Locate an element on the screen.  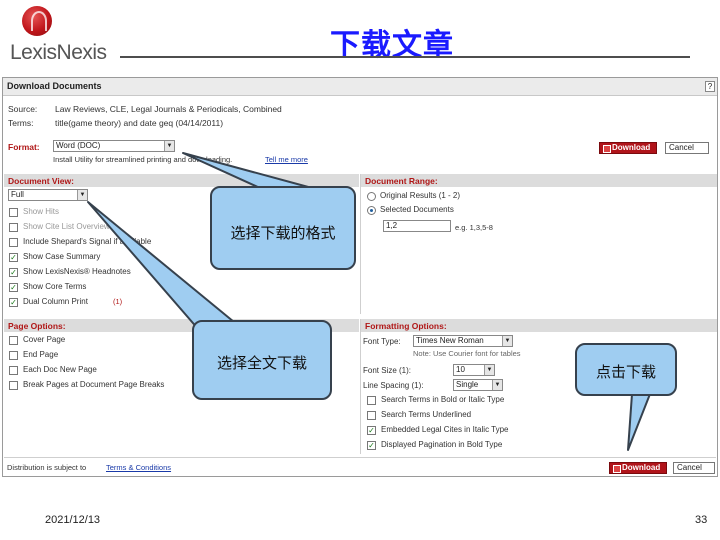
full-text-callout: 选择全文下载 is located at coordinates (262, 360).